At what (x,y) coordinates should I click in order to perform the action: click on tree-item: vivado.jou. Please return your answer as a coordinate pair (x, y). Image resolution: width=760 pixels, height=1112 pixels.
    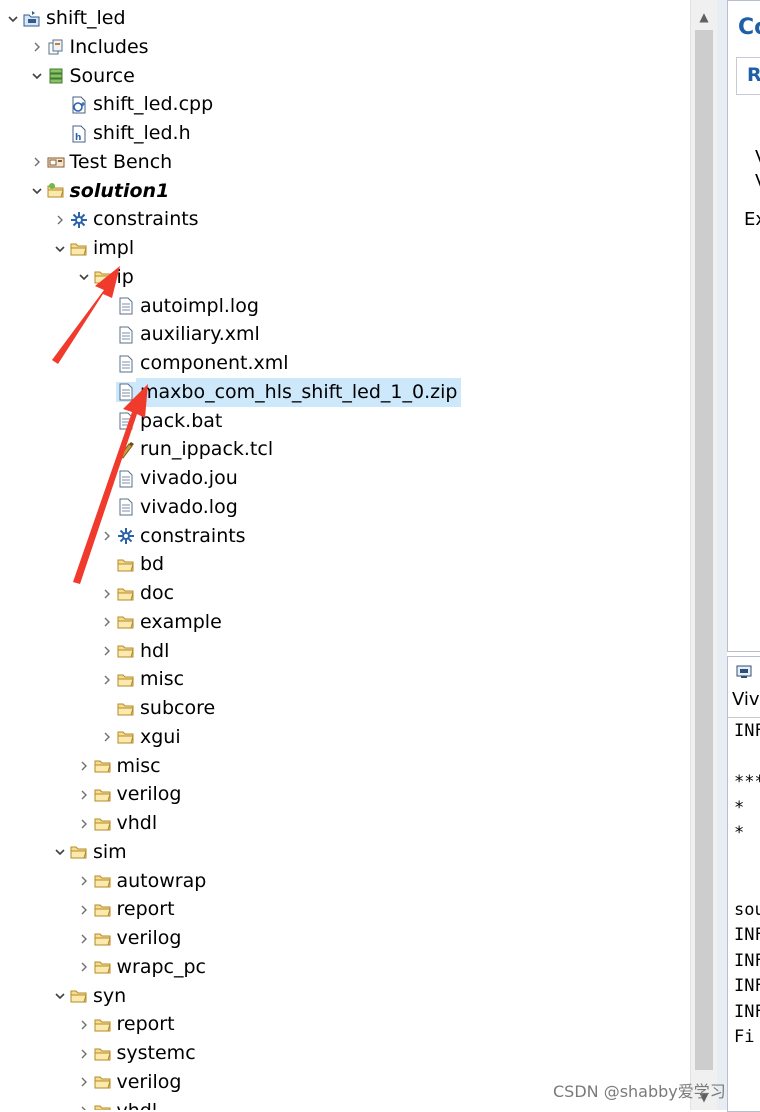
    Looking at the image, I should click on (168, 478).